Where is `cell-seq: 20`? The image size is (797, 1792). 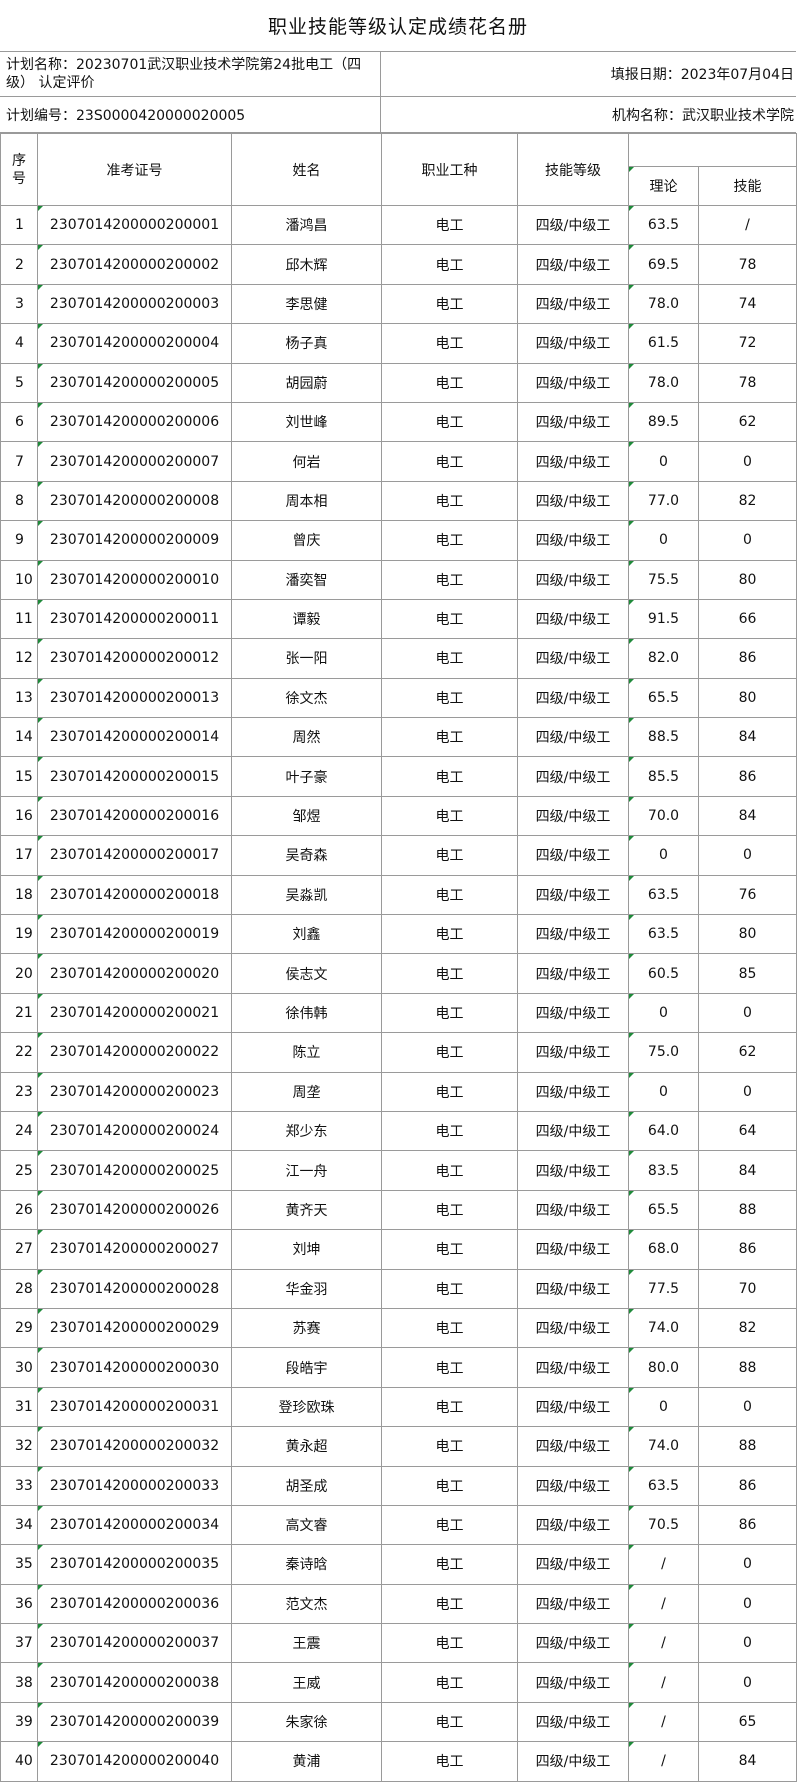 cell-seq: 20 is located at coordinates (19, 973).